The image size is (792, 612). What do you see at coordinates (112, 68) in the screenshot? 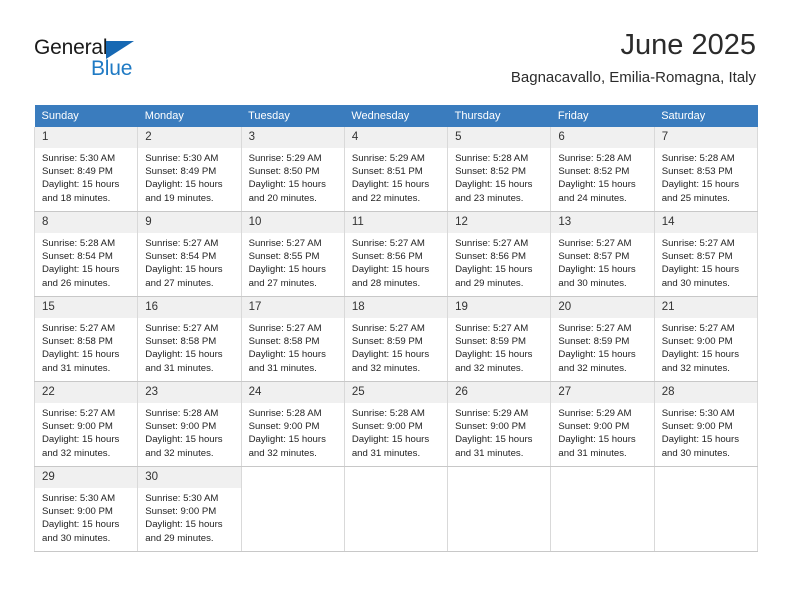
I see `logo-text-blue: Blue` at bounding box center [112, 68].